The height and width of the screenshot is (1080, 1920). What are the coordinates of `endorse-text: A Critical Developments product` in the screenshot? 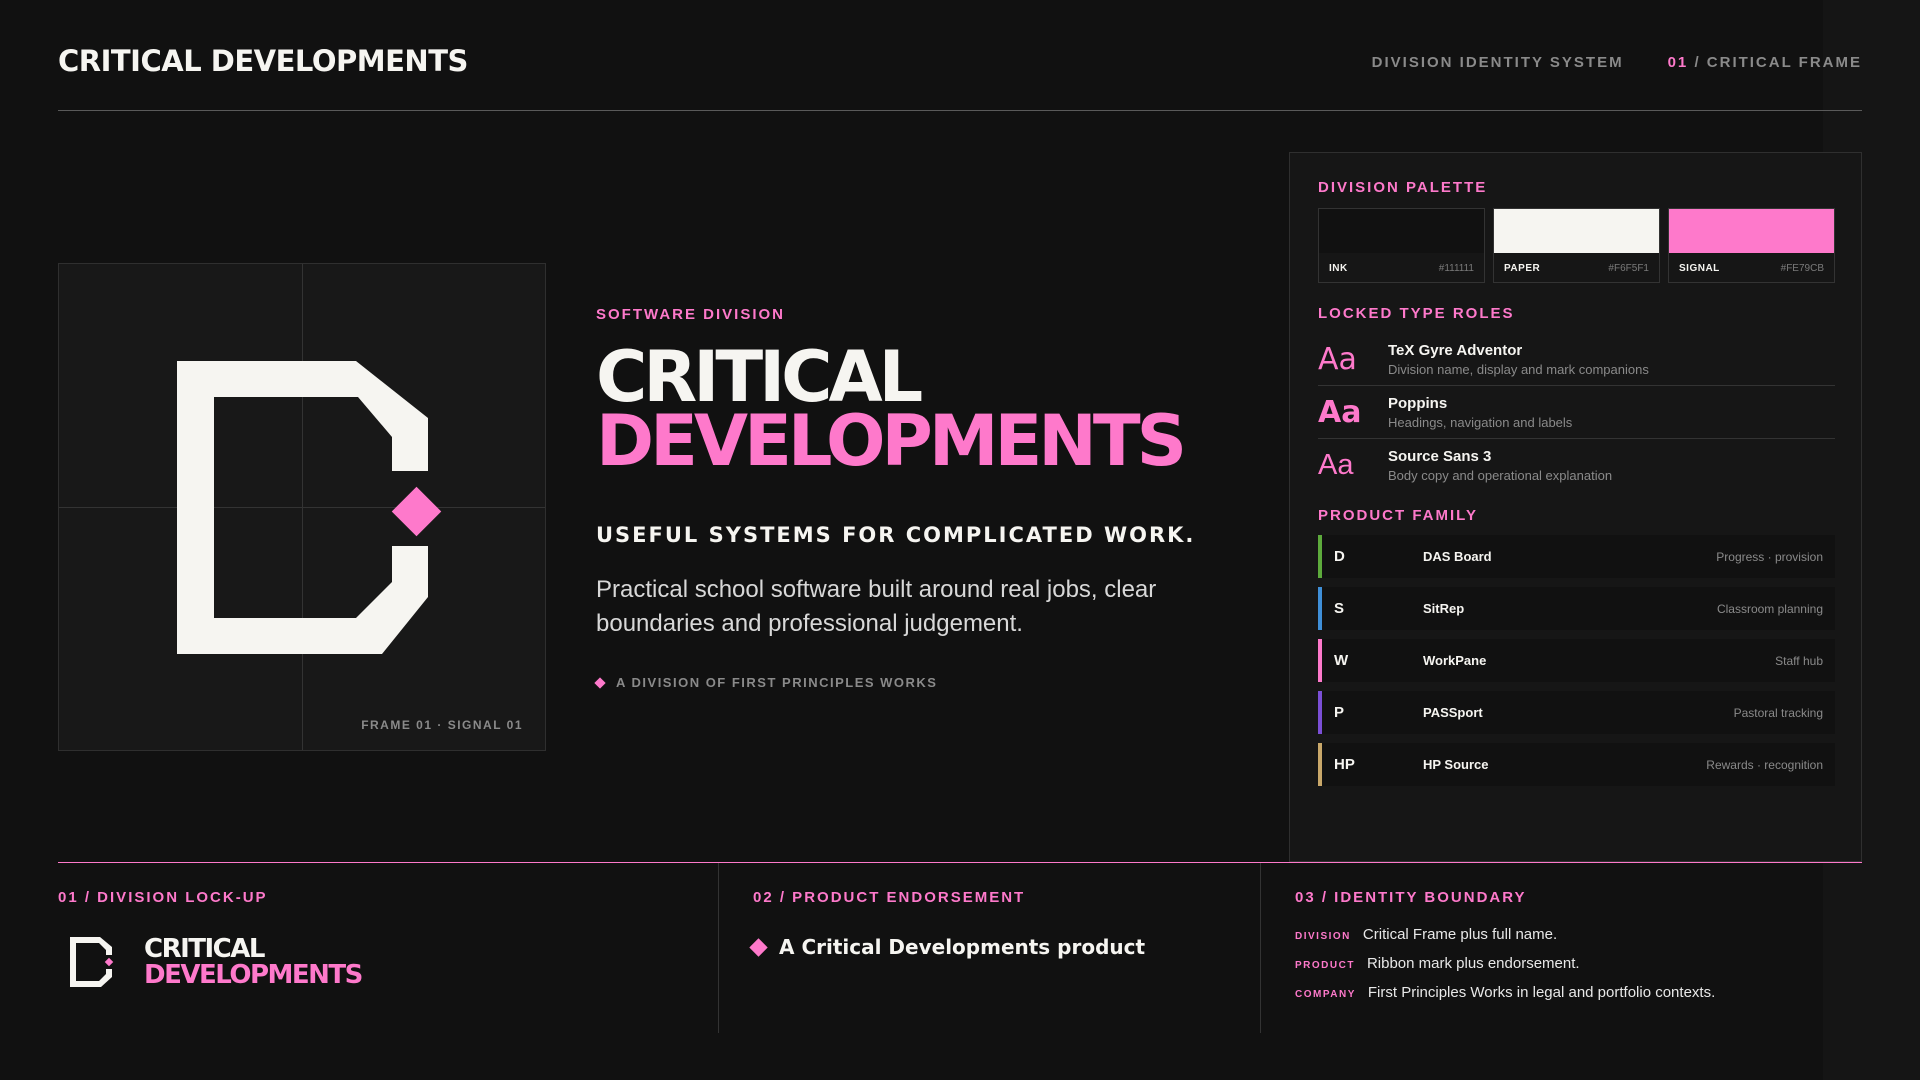 It's located at (962, 947).